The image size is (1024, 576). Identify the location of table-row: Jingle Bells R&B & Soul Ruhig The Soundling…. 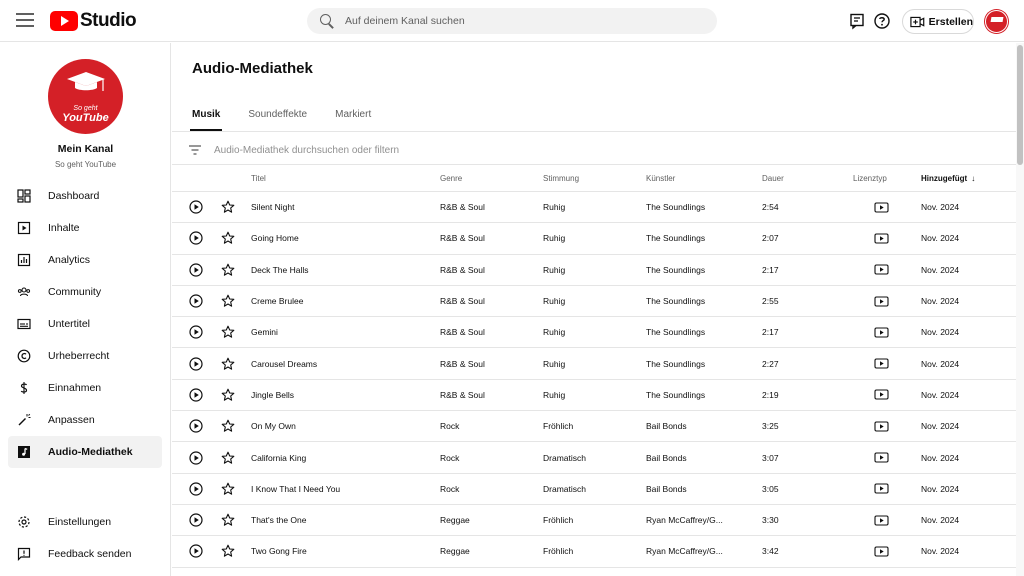
(594, 396).